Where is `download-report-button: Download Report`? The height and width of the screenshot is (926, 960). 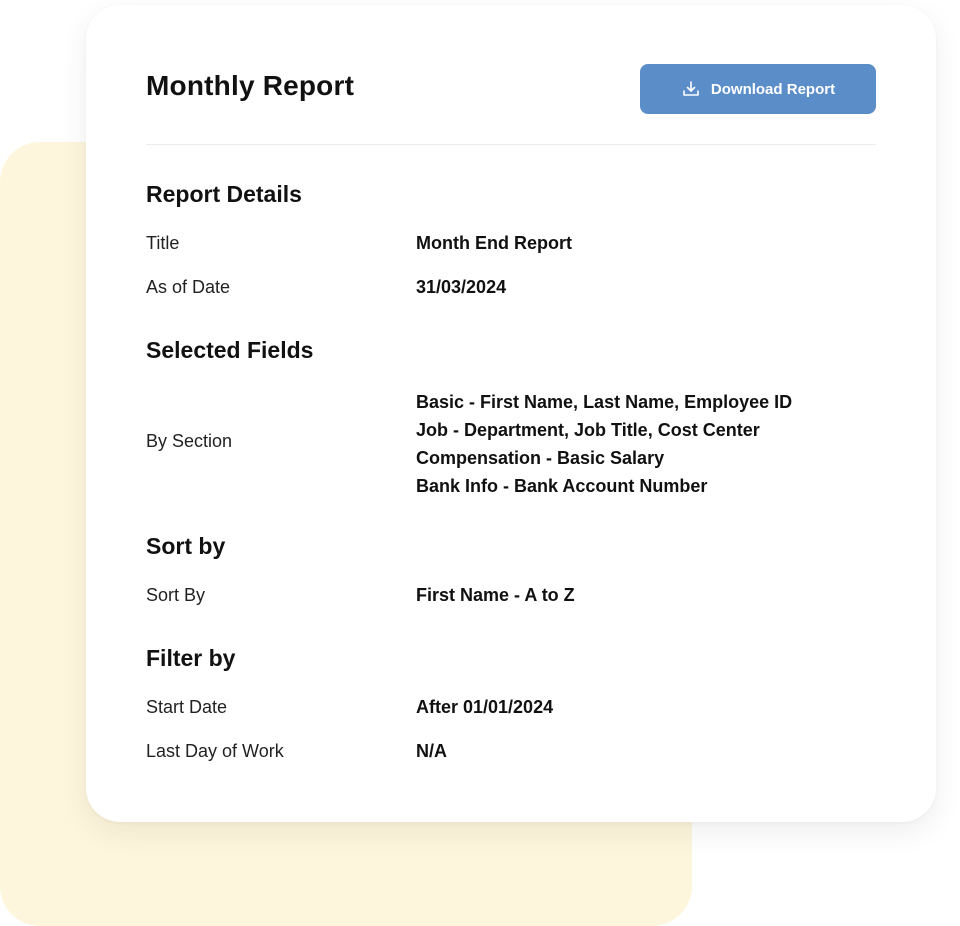
download-report-button: Download Report is located at coordinates (758, 89).